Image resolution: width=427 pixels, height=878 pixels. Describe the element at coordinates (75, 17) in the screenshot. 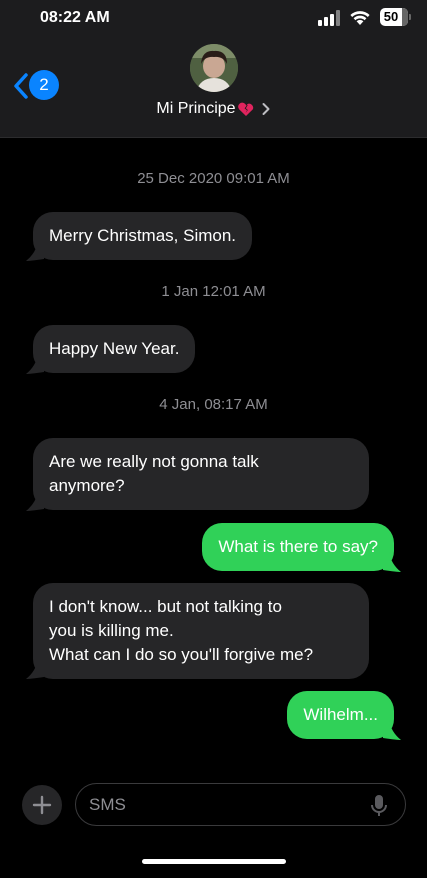

I see `status-time: 08:22 AM` at that location.